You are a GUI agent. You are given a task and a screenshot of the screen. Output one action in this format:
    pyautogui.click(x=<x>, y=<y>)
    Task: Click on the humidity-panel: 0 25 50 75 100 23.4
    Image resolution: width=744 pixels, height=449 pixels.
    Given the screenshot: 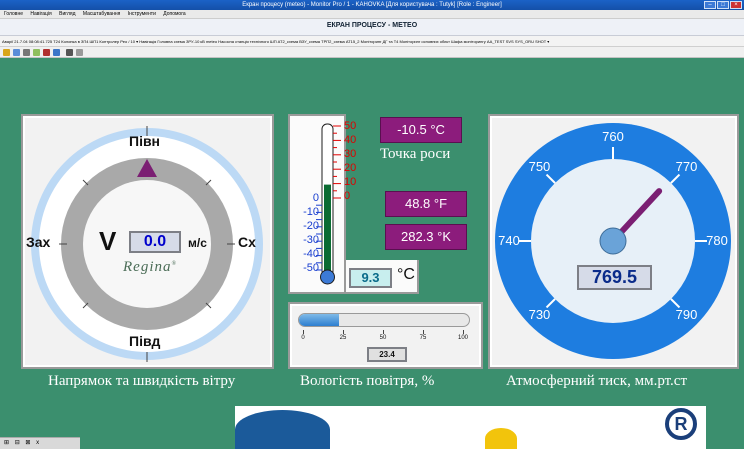 What is the action you would take?
    pyautogui.click(x=385, y=335)
    